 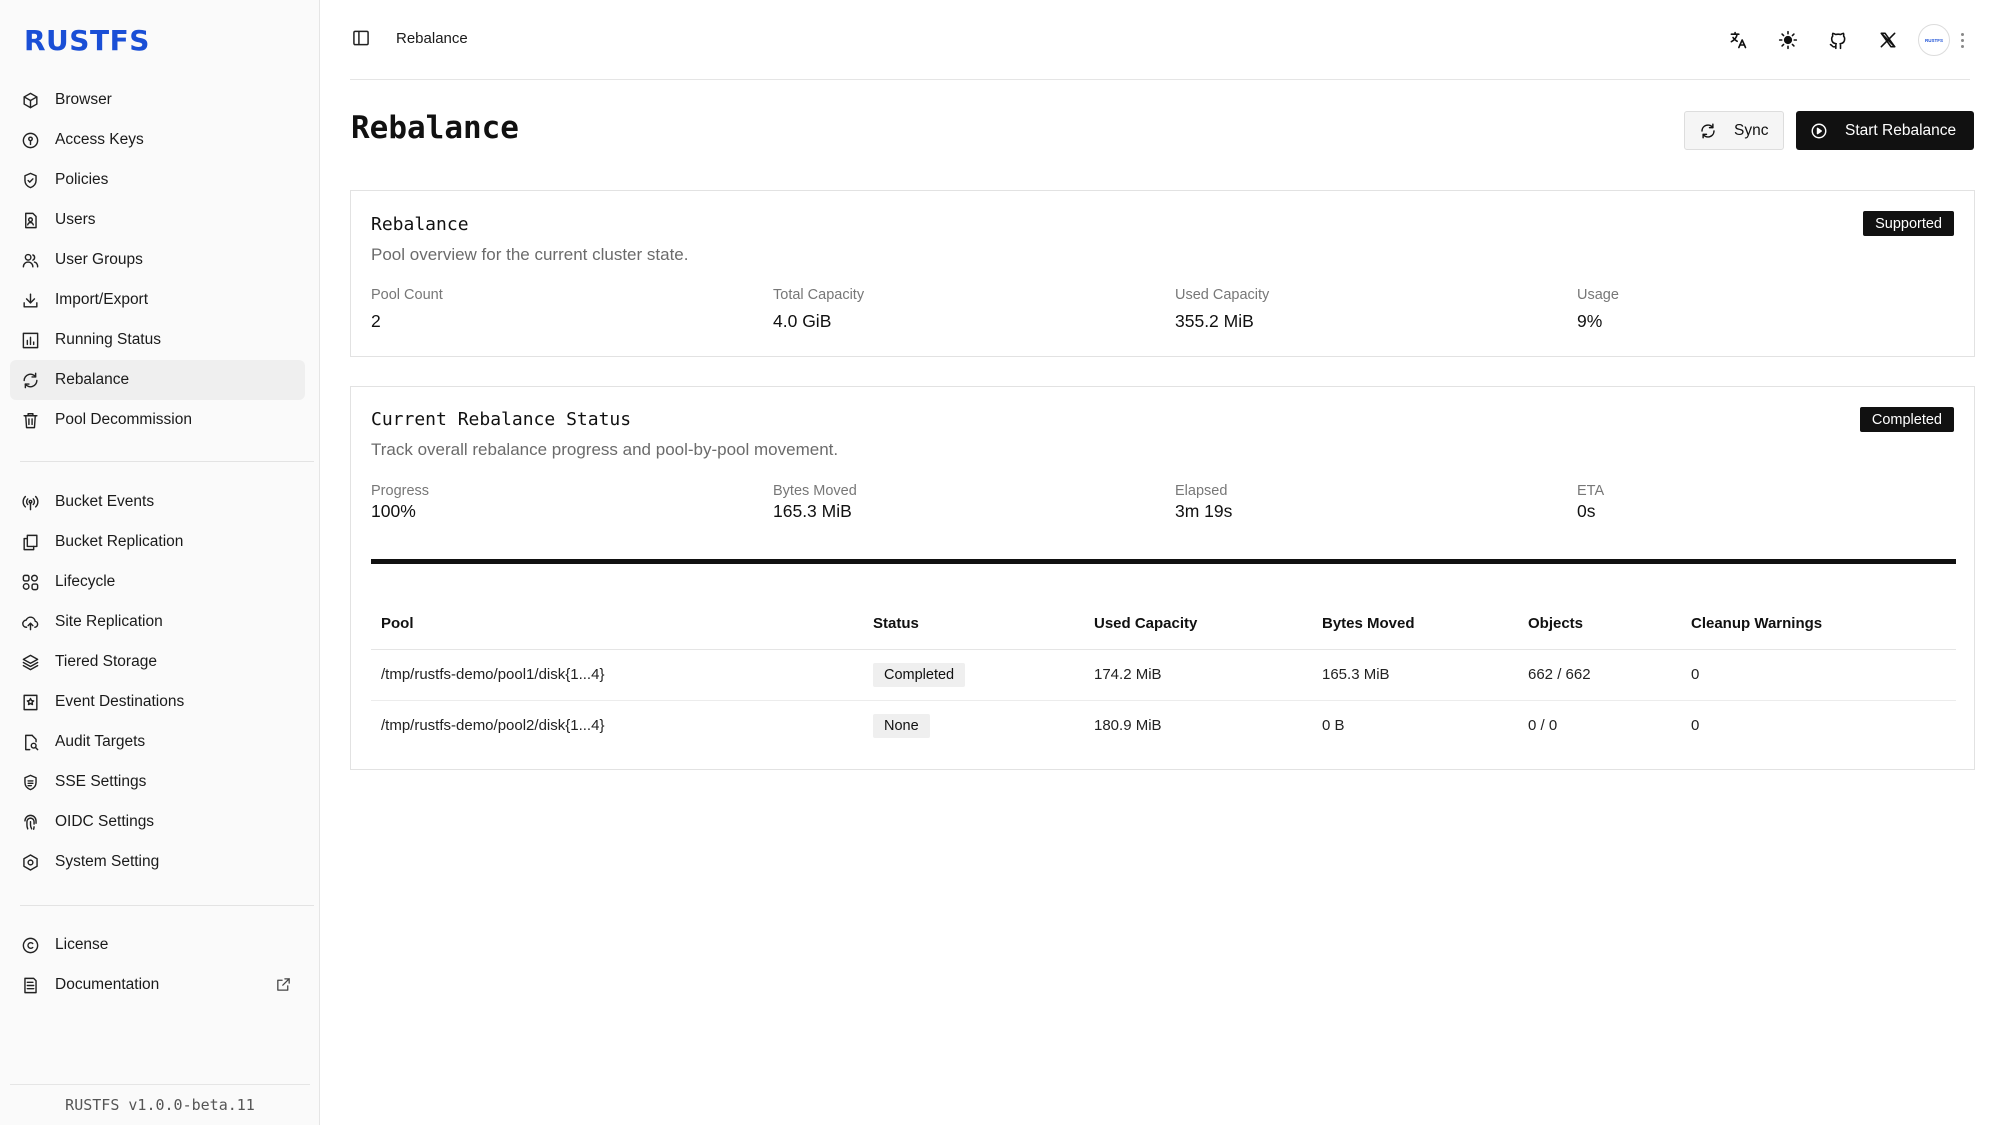 I want to click on objects-cell: 662 / 662, so click(x=1599, y=675).